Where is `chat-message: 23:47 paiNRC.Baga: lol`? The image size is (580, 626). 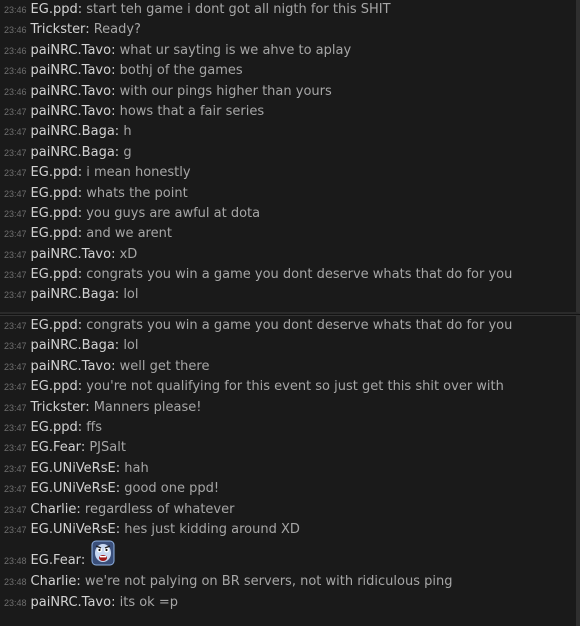 chat-message: 23:47 paiNRC.Baga: lol is located at coordinates (71, 295).